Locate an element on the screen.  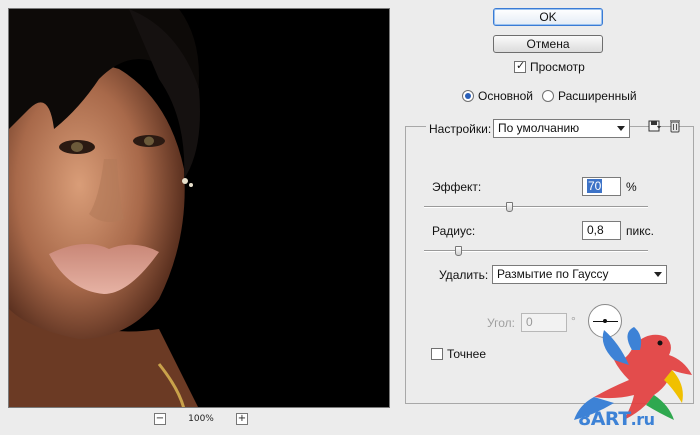
preview-label: Просмотр is located at coordinates (557, 67).